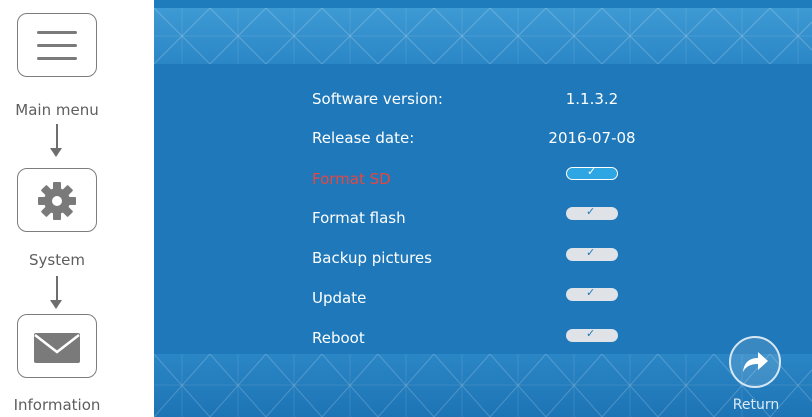 Image resolution: width=812 pixels, height=417 pixels. What do you see at coordinates (339, 298) in the screenshot?
I see `update-label: Update` at bounding box center [339, 298].